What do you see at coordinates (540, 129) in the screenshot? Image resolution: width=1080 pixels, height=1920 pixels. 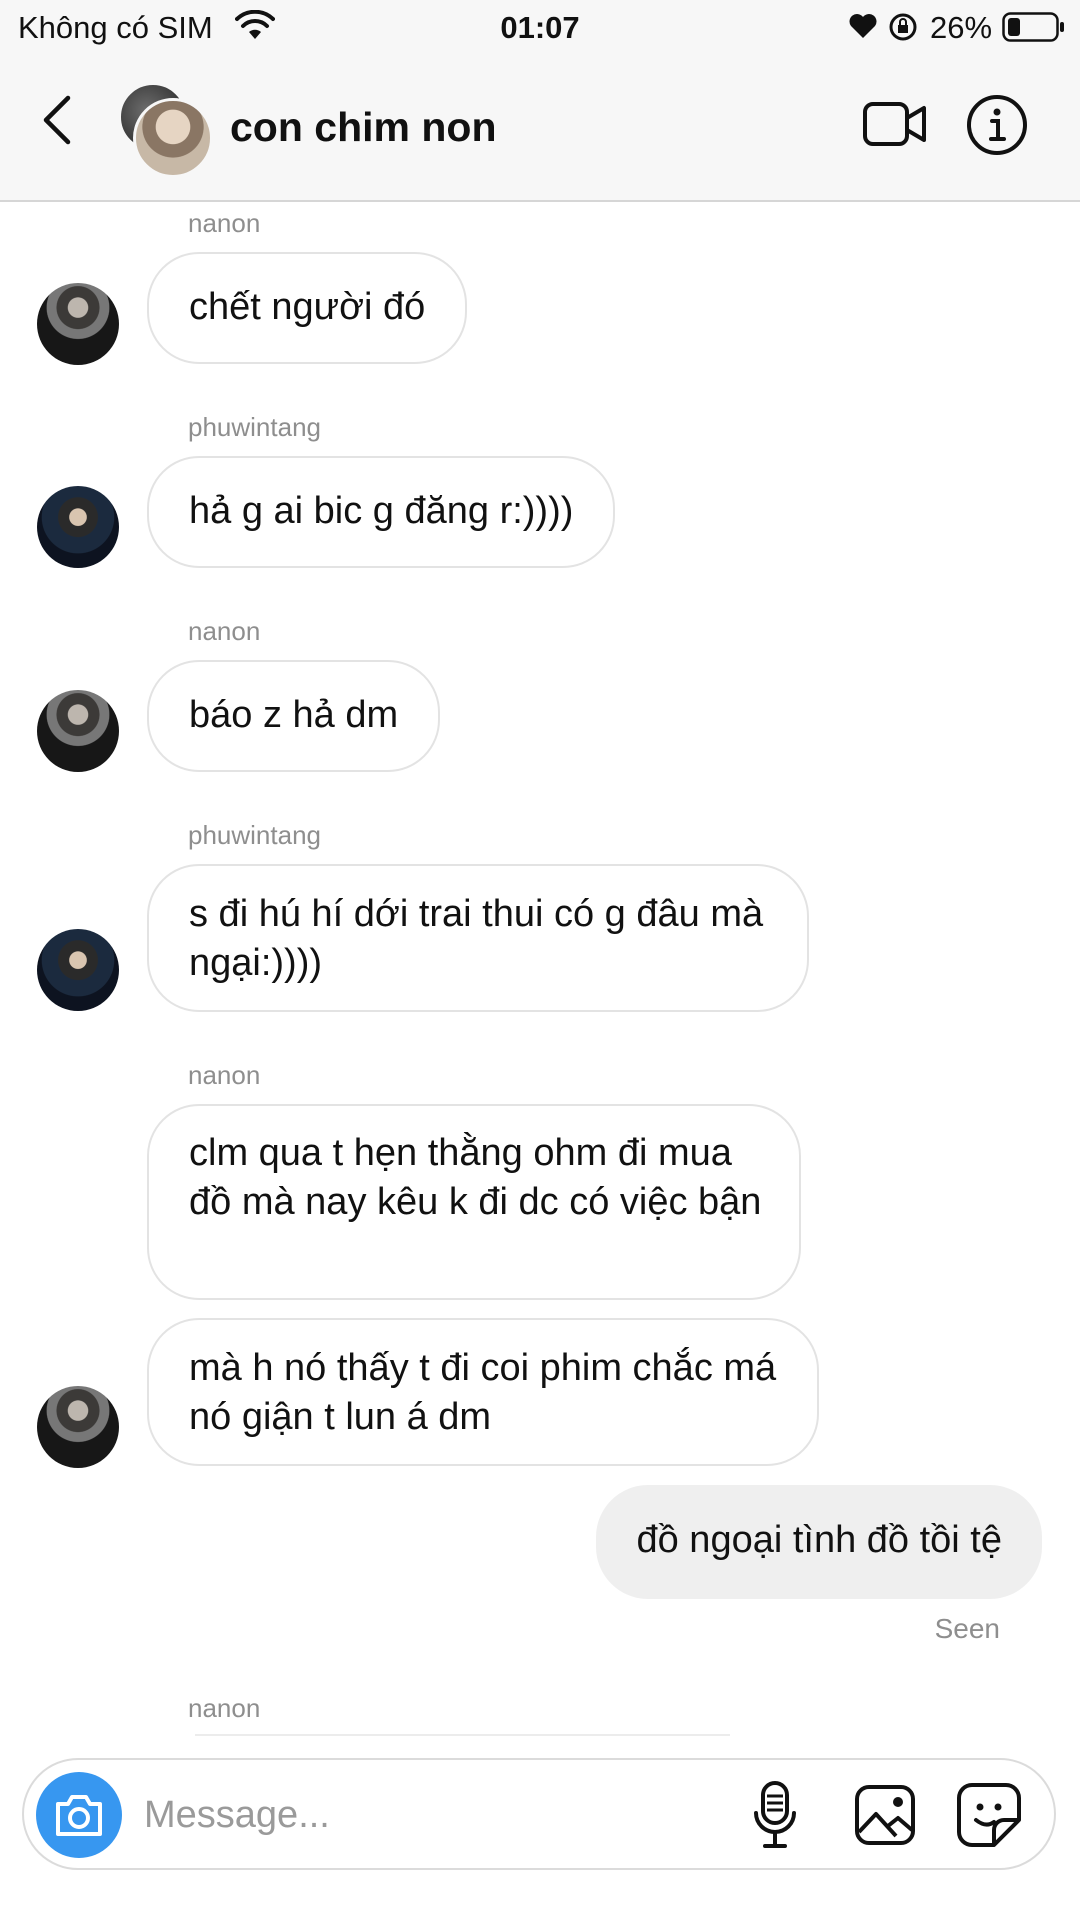 I see `chat-header: con chim non` at bounding box center [540, 129].